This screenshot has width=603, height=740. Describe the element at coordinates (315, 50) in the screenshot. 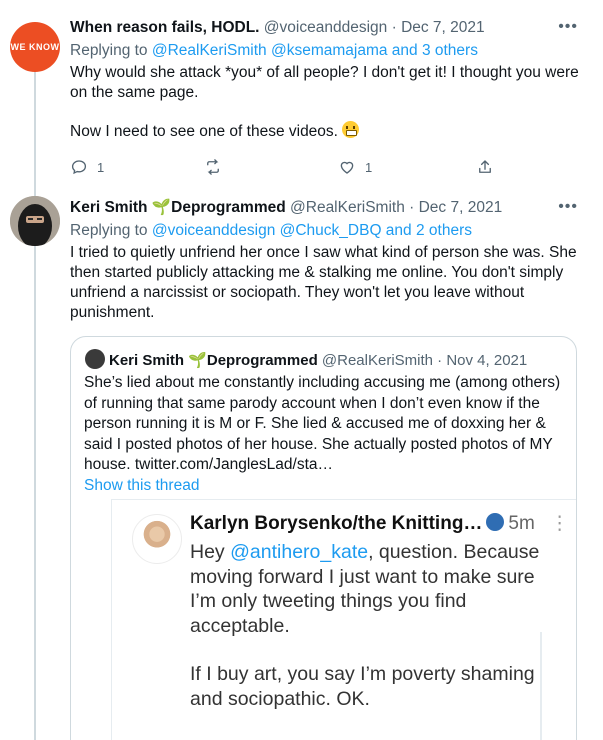

I see `replying-to-mentions: @RealKeriSmith @ksemamajama and 3 others` at that location.